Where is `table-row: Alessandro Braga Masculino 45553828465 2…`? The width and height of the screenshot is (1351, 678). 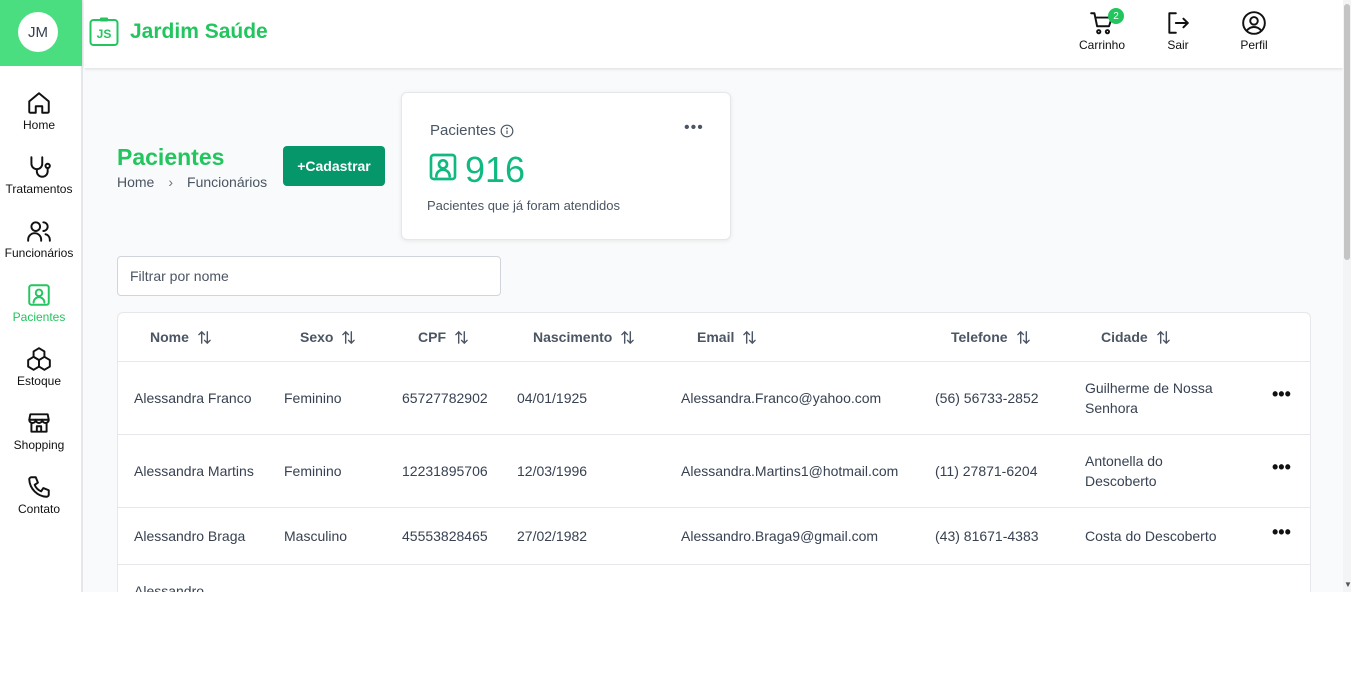 table-row: Alessandro Braga Masculino 45553828465 2… is located at coordinates (714, 536).